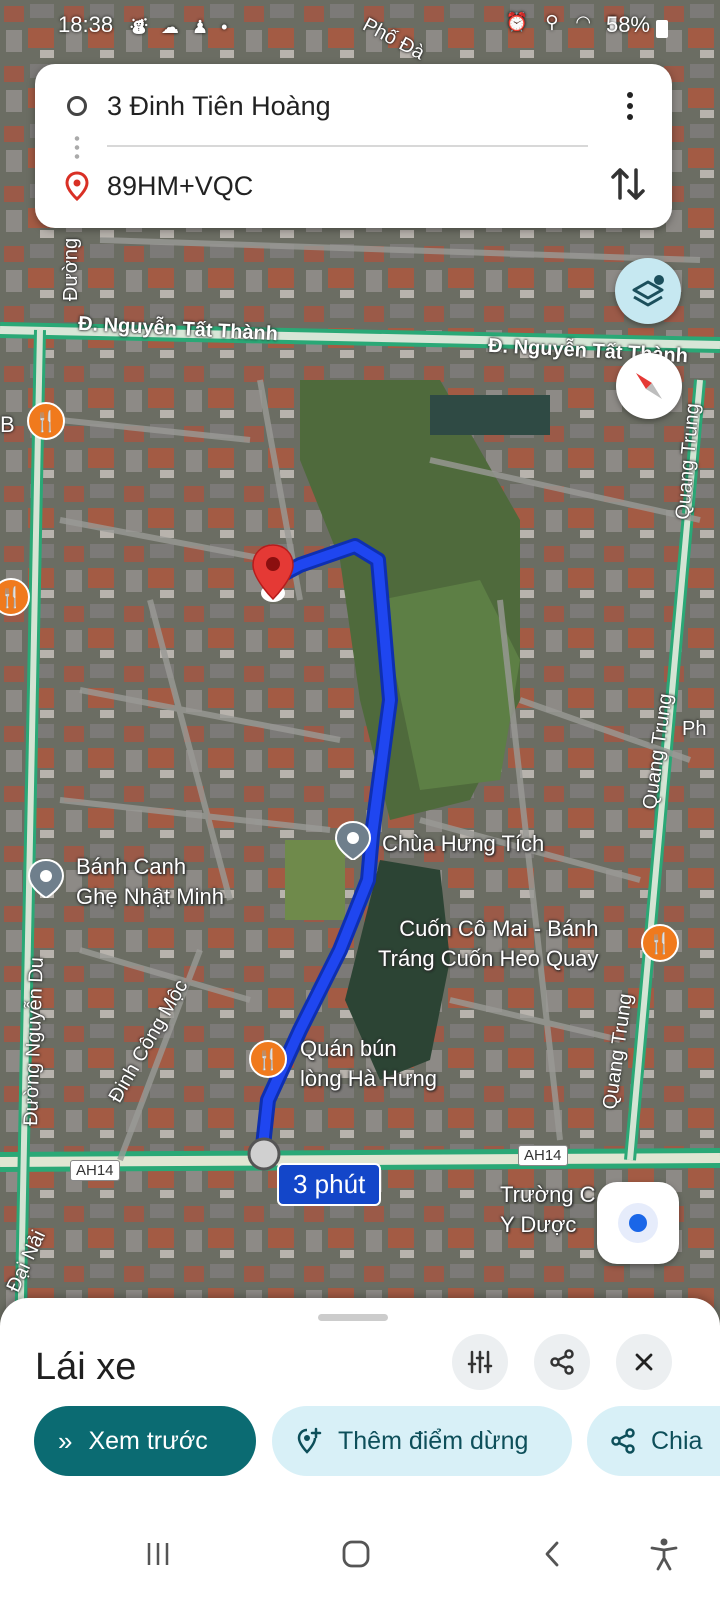  I want to click on place-label: Bánh Canh Ghẹ Nhật Minh, so click(150, 882).